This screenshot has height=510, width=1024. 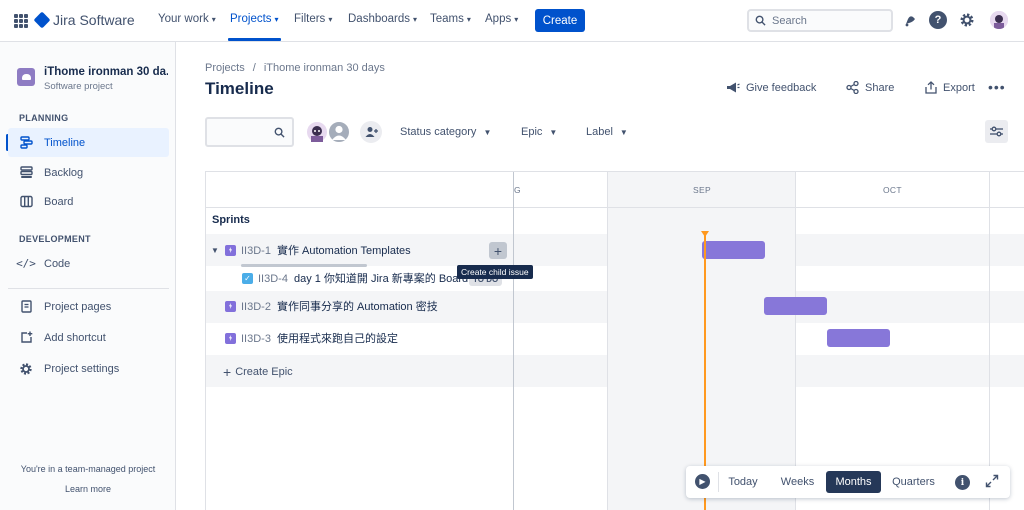 I want to click on zoom-weeks-button: Weeks, so click(x=797, y=482).